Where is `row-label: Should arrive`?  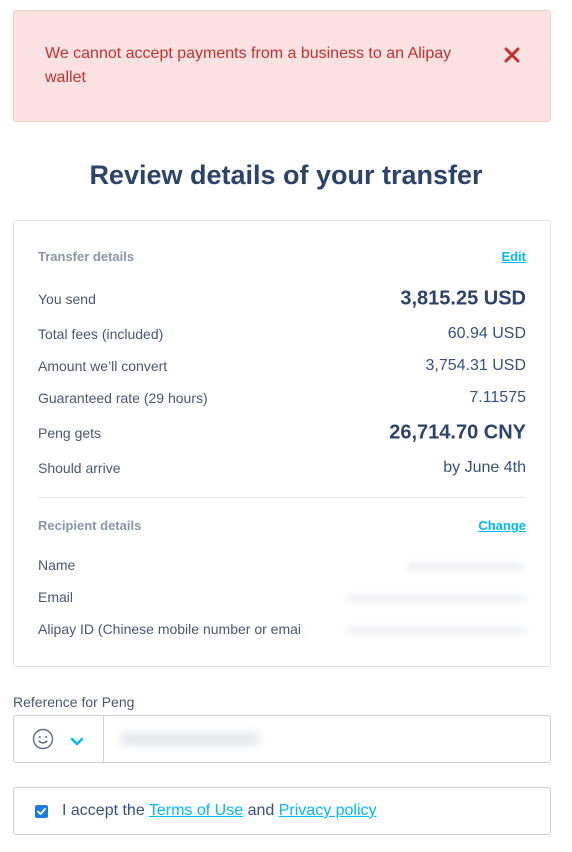 row-label: Should arrive is located at coordinates (79, 468).